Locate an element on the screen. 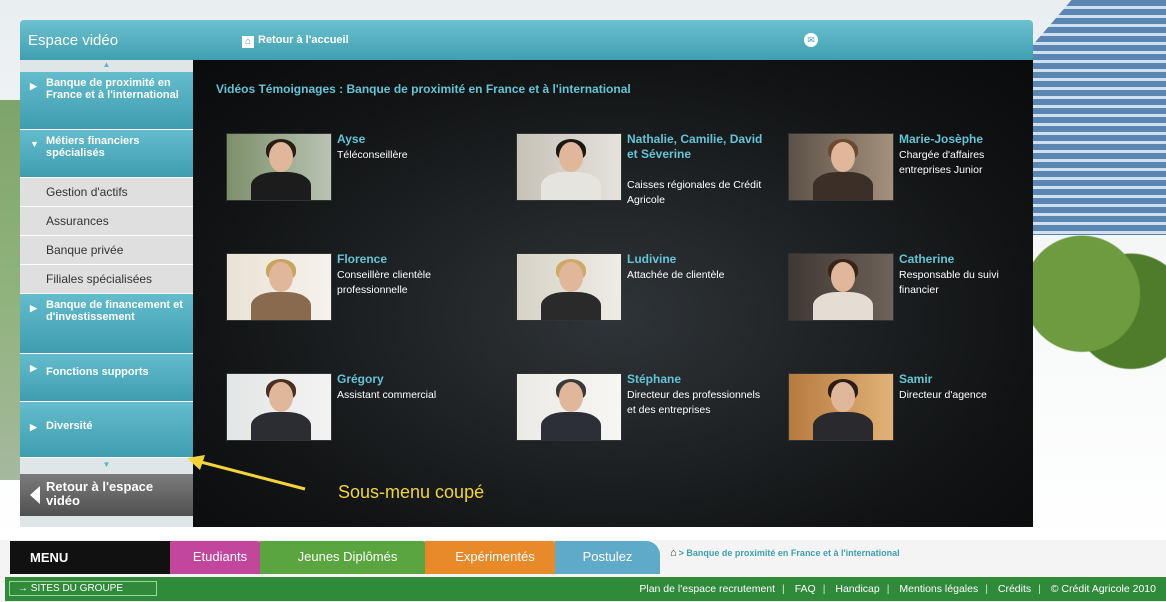 This screenshot has width=1166, height=602. video-card: Grégory Assistant commercial is located at coordinates (351, 412).